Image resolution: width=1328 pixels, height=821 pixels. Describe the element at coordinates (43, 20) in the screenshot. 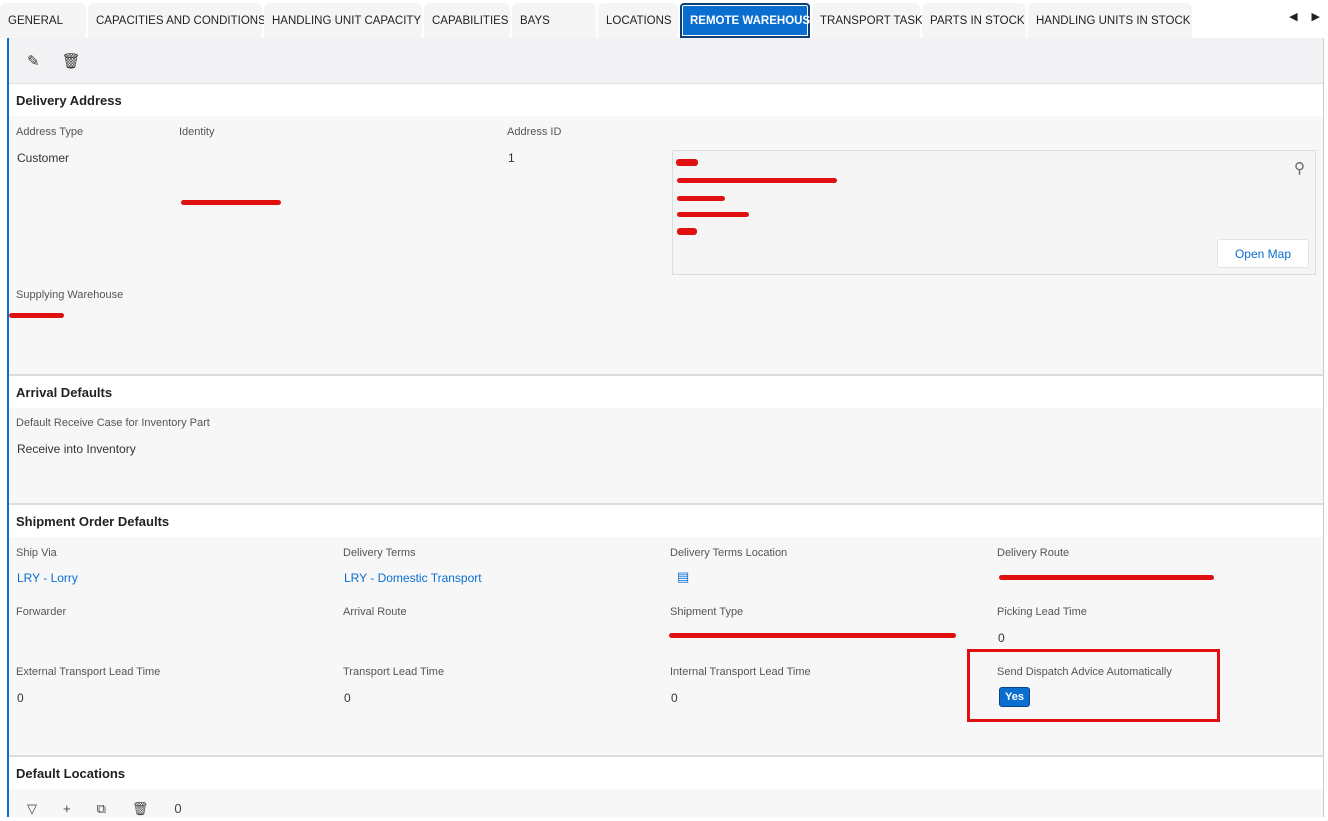

I see `tab-general: GENERAL` at that location.